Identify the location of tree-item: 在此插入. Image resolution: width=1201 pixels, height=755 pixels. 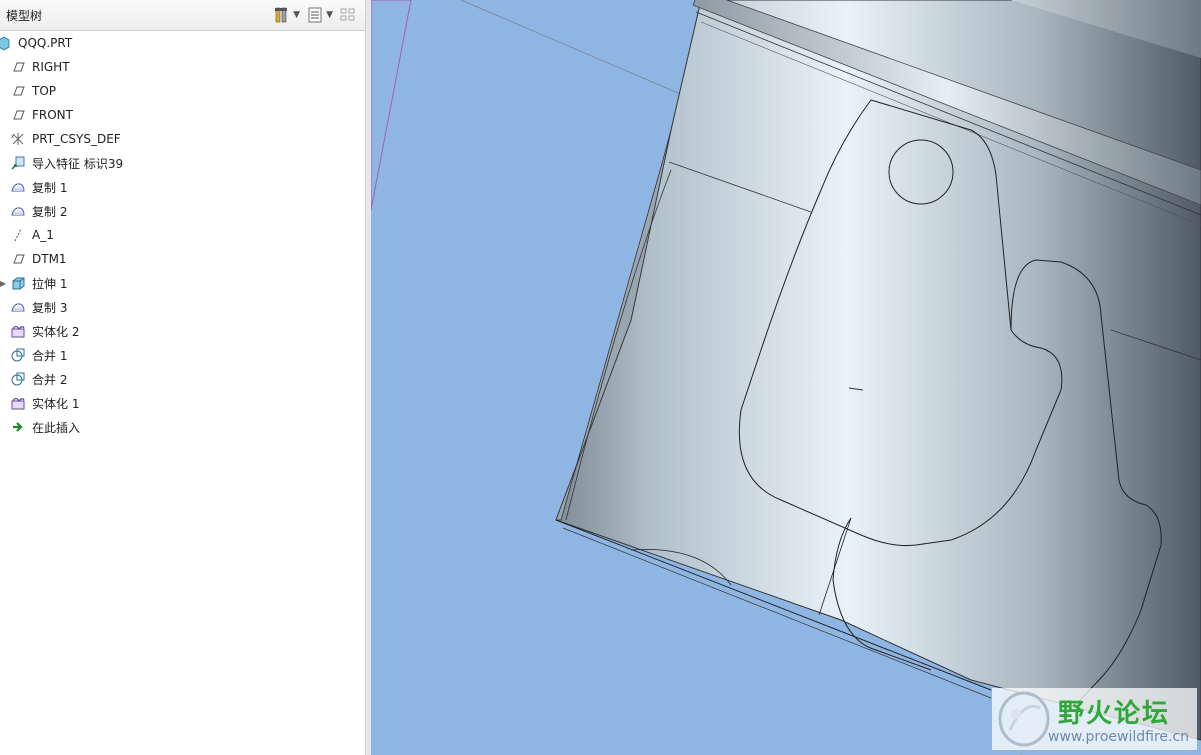
(45, 427).